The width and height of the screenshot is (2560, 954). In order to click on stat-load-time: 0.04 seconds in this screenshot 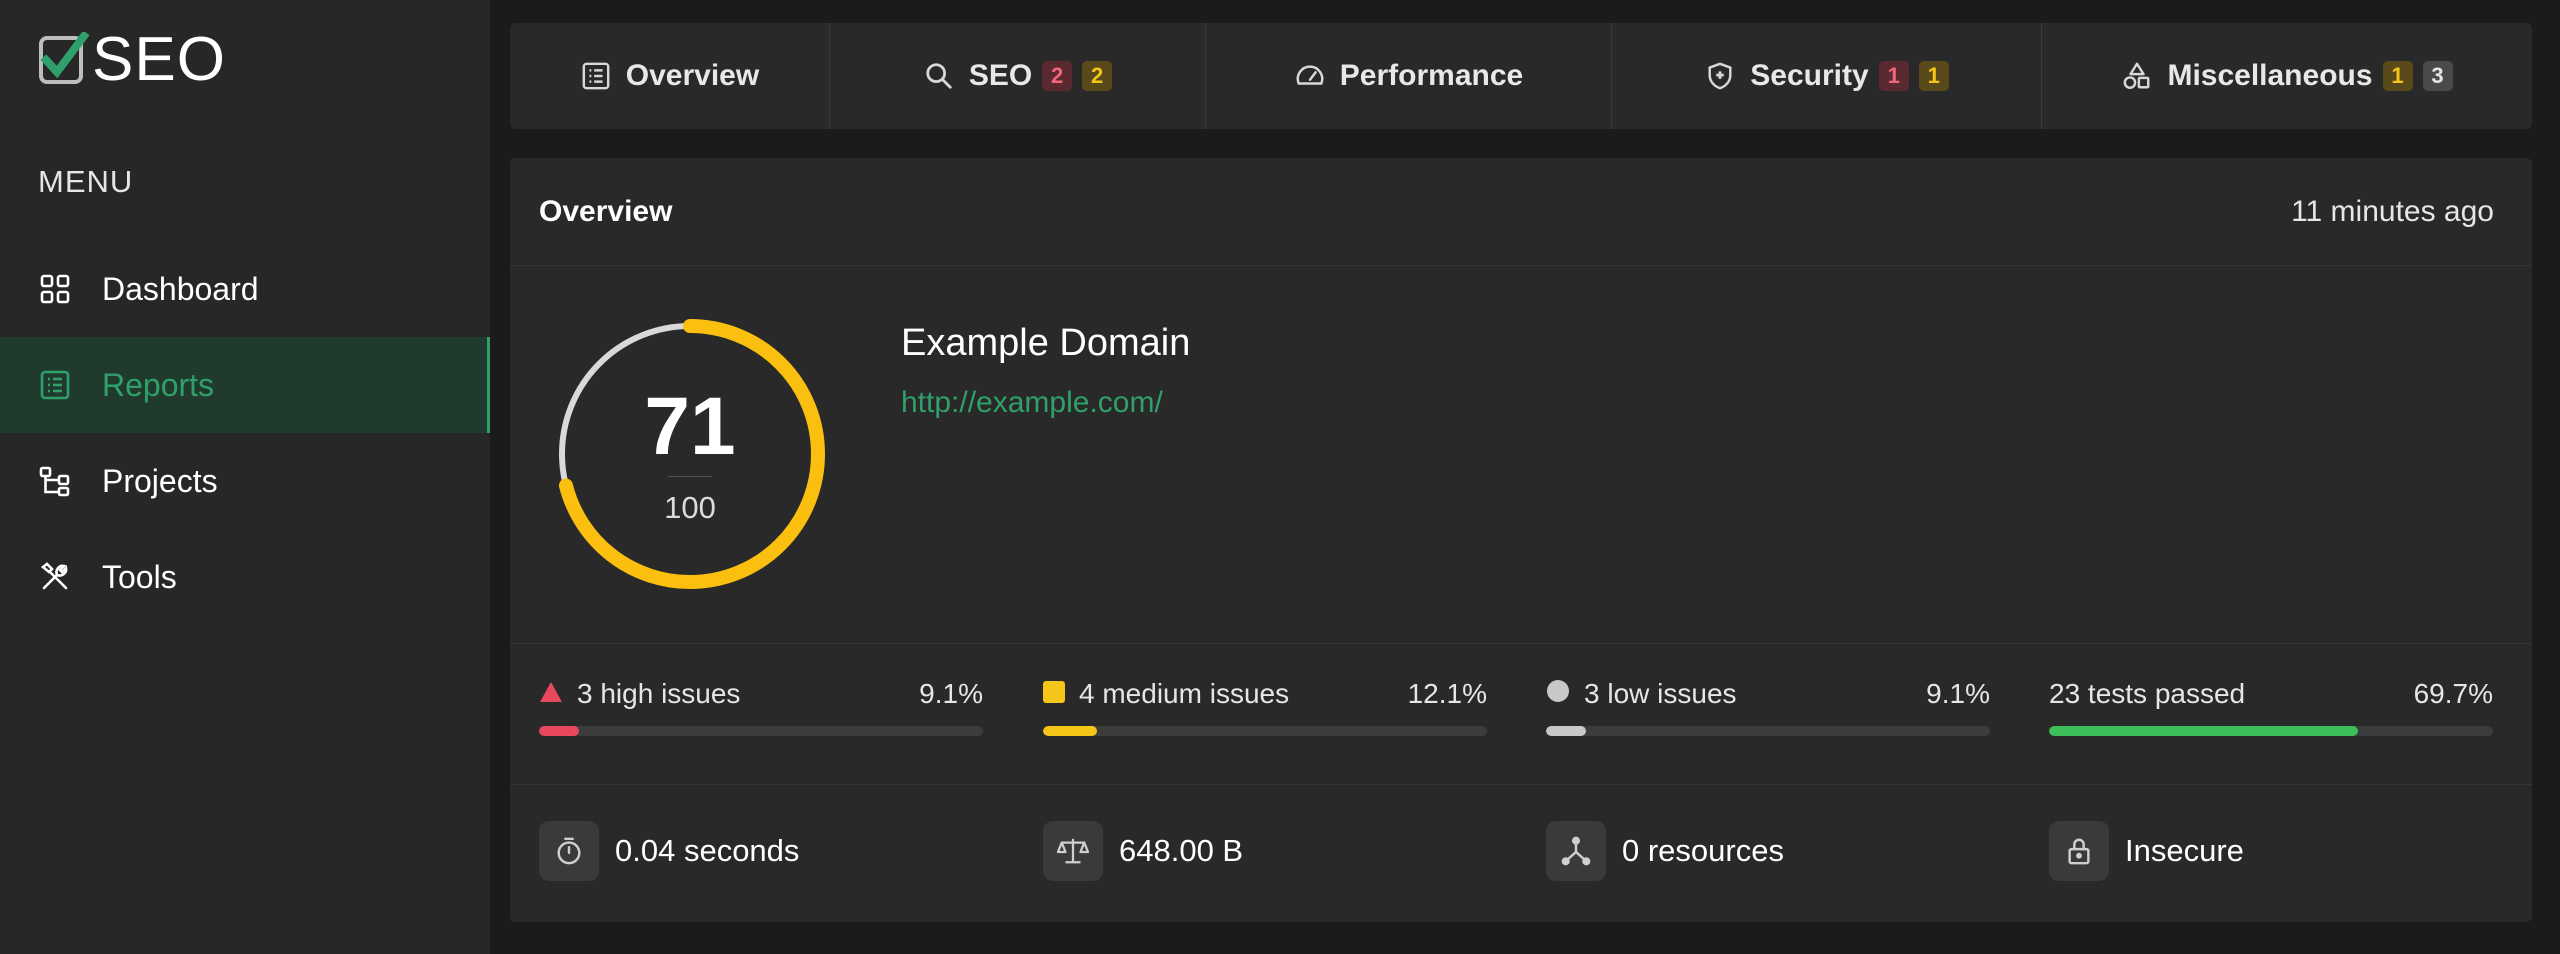, I will do `click(669, 851)`.